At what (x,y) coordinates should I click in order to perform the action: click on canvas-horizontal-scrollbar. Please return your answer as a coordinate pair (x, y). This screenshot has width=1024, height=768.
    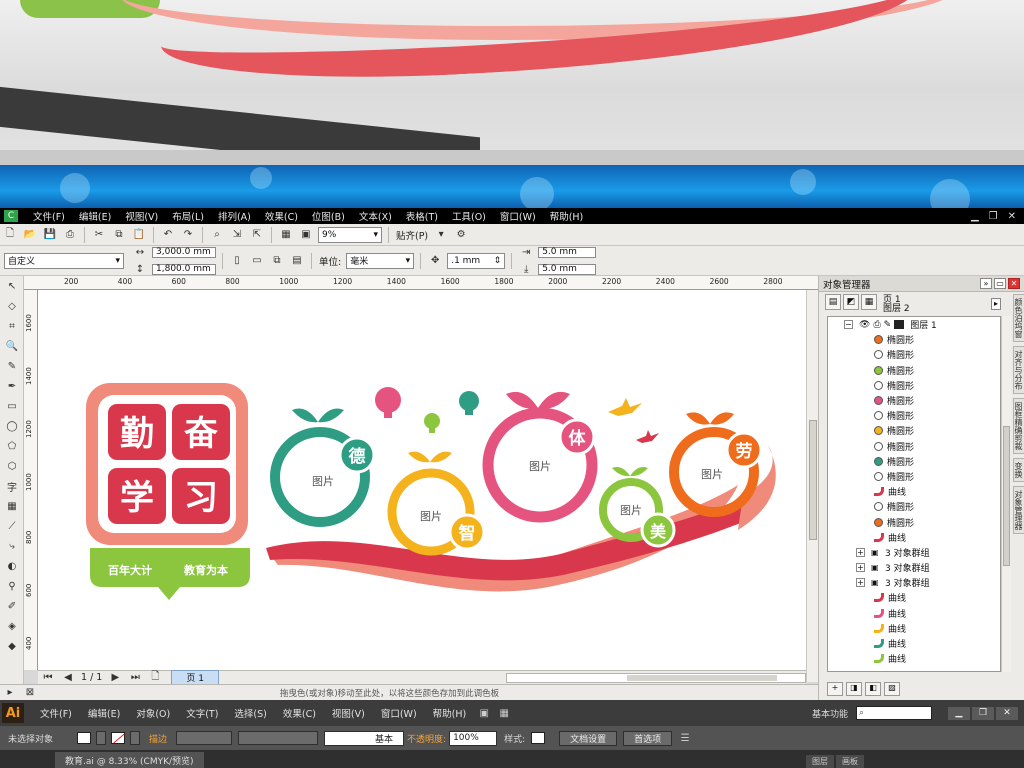
    Looking at the image, I should click on (656, 677).